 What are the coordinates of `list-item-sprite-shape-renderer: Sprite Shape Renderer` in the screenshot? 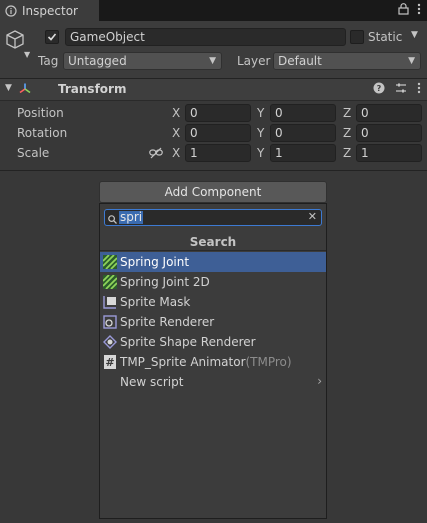 It's located at (213, 342).